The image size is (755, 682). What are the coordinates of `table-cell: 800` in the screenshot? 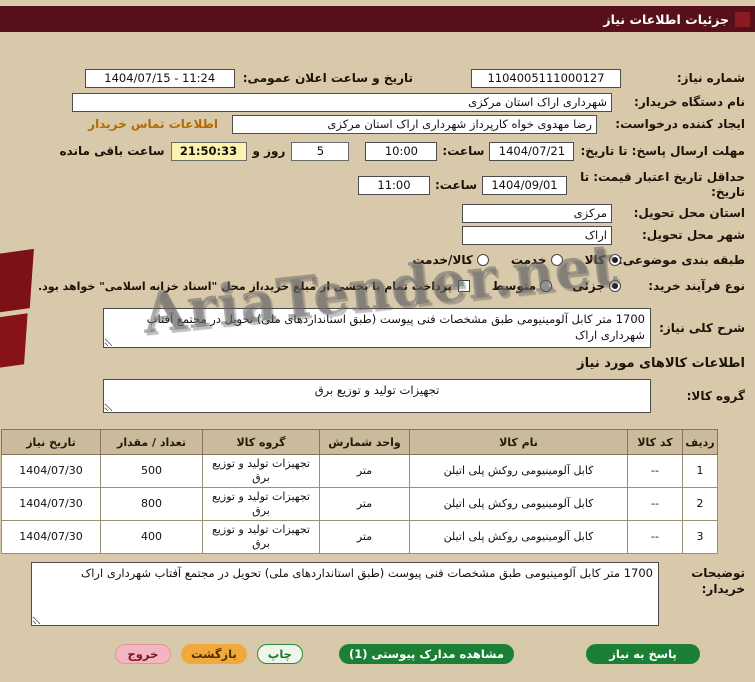 It's located at (151, 504).